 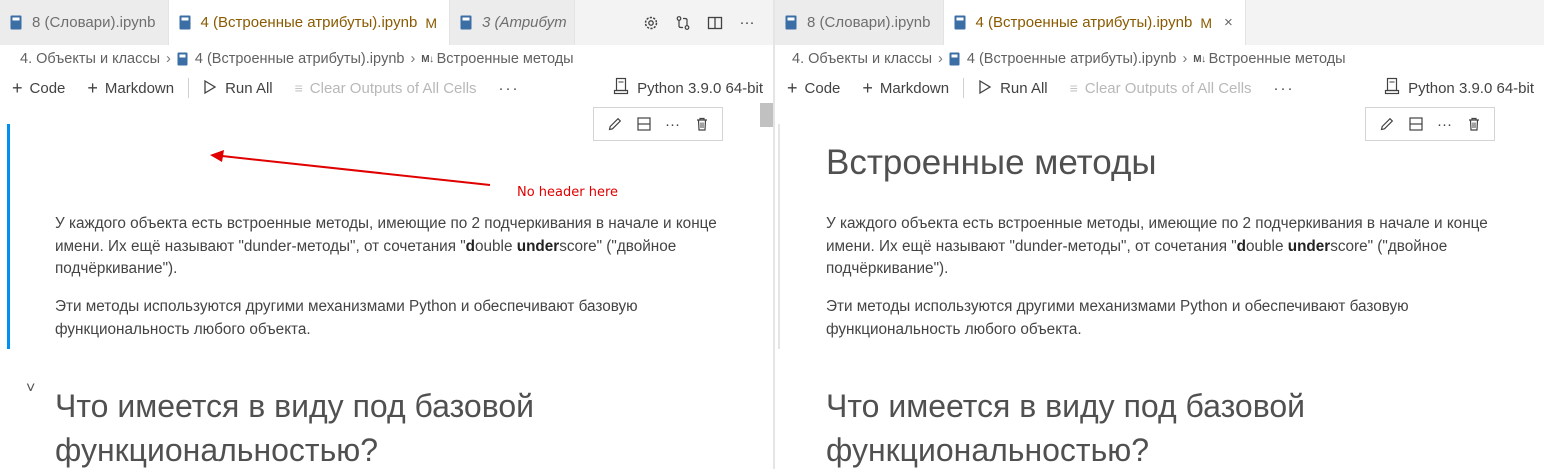 I want to click on tab-vstroennye-atributy: 4 (Встроенные атрибуты).ipynb M, so click(x=309, y=22).